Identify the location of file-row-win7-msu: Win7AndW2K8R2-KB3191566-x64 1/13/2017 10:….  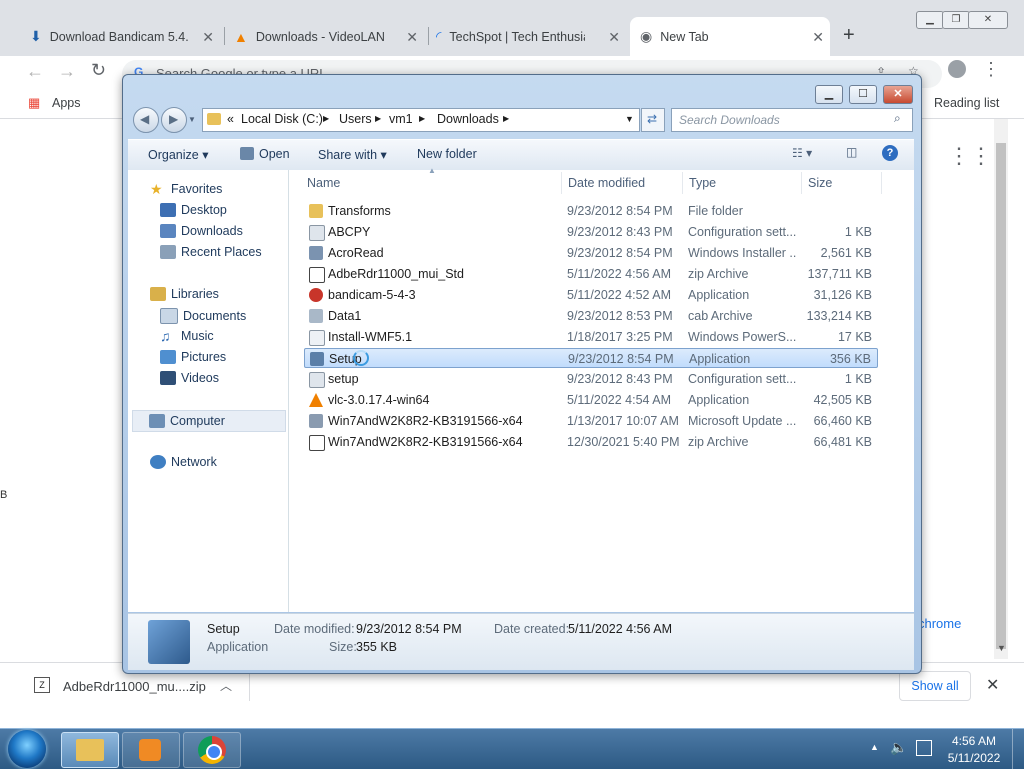
(591, 421).